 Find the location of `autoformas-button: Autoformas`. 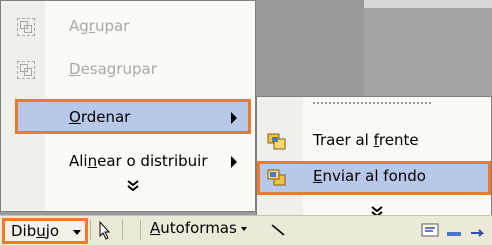

autoformas-button: Autoformas is located at coordinates (198, 228).